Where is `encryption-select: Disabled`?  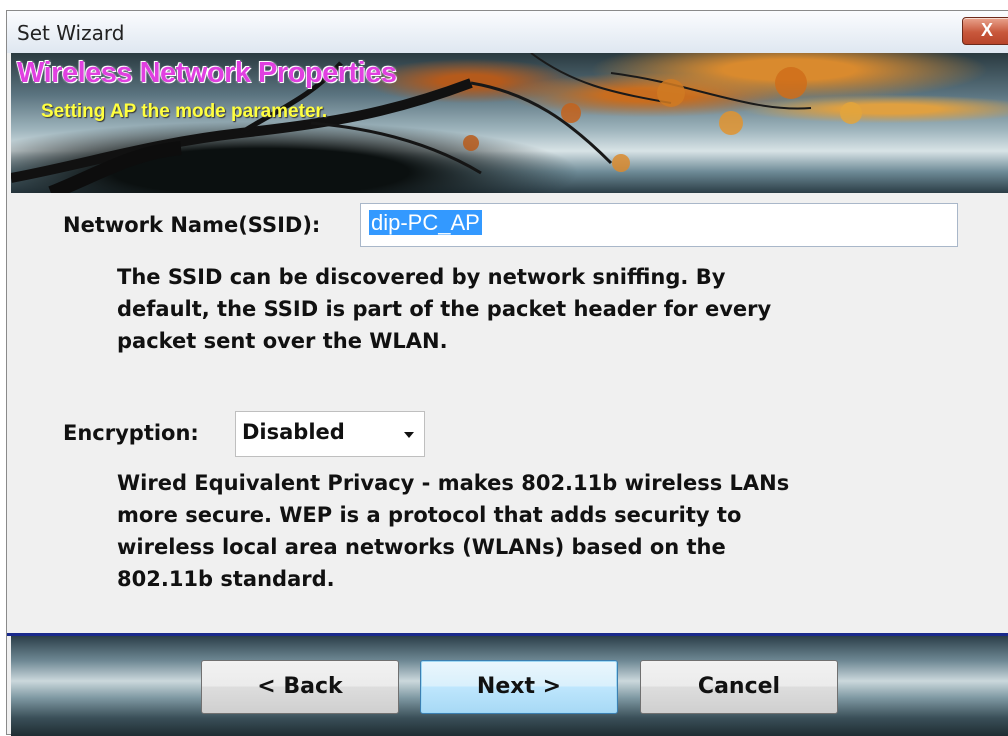 encryption-select: Disabled is located at coordinates (330, 434).